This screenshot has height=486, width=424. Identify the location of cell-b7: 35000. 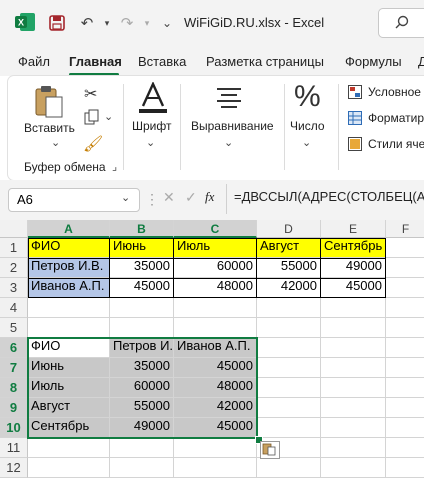
(142, 368).